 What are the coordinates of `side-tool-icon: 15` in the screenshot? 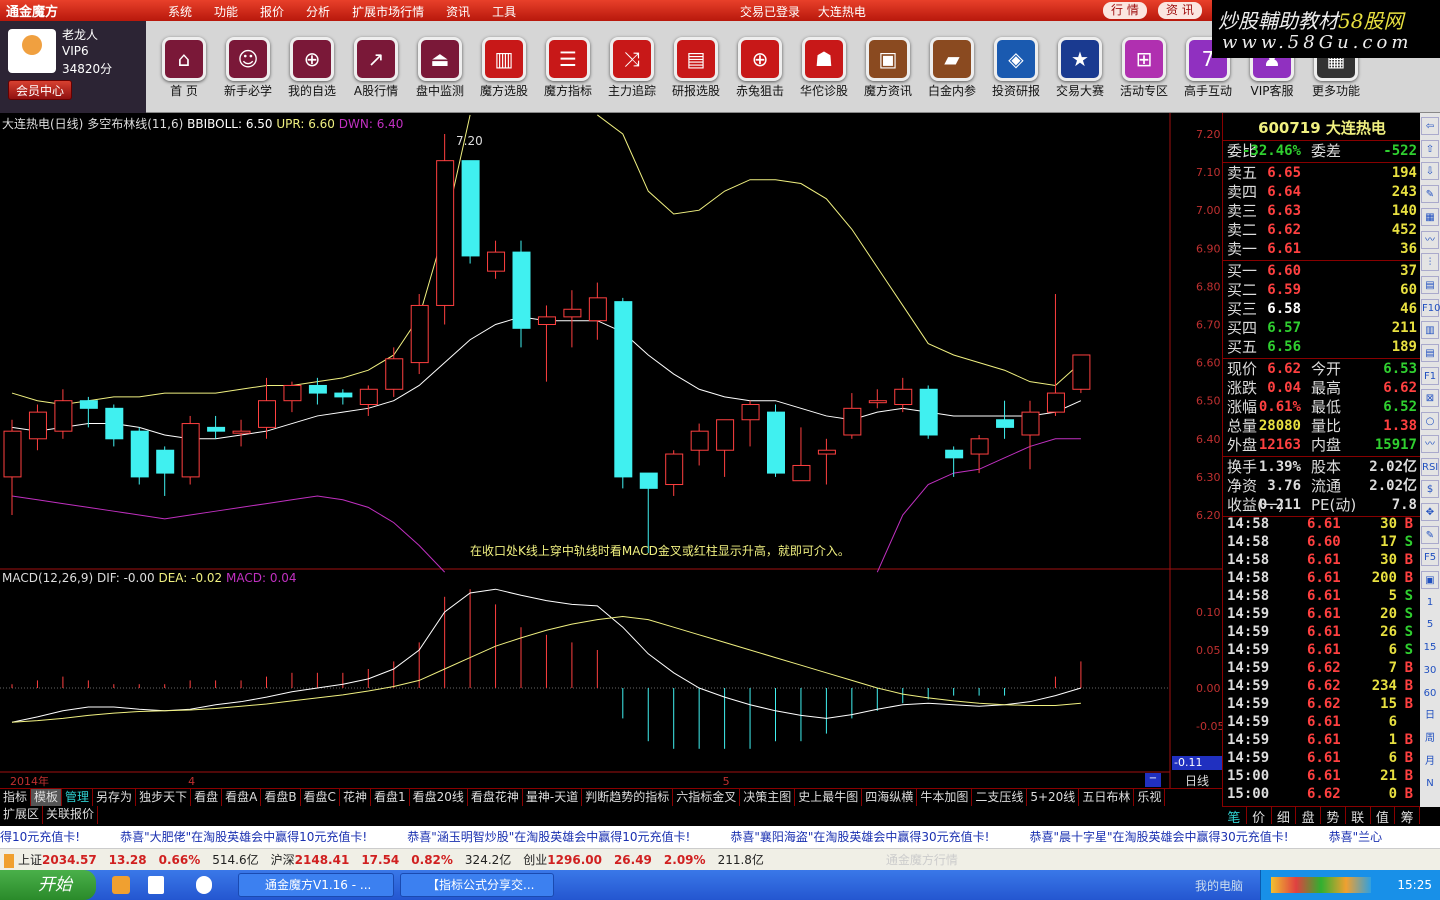 It's located at (1430, 648).